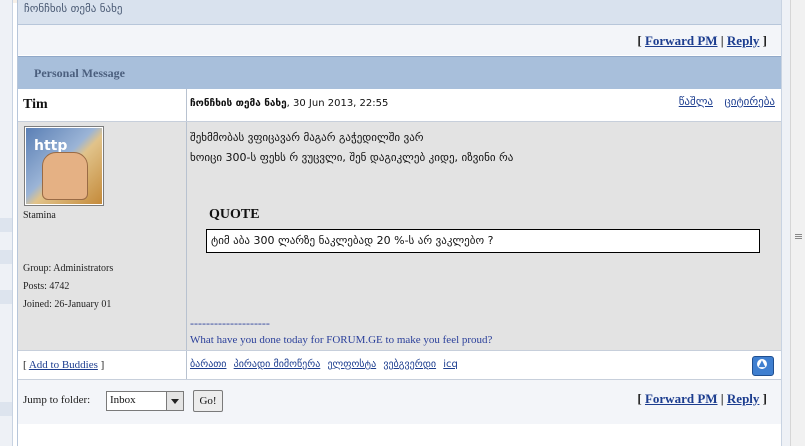 The image size is (805, 446). What do you see at coordinates (238, 103) in the screenshot?
I see `post-title-bold: ჩონჩხის თემა ნახე` at bounding box center [238, 103].